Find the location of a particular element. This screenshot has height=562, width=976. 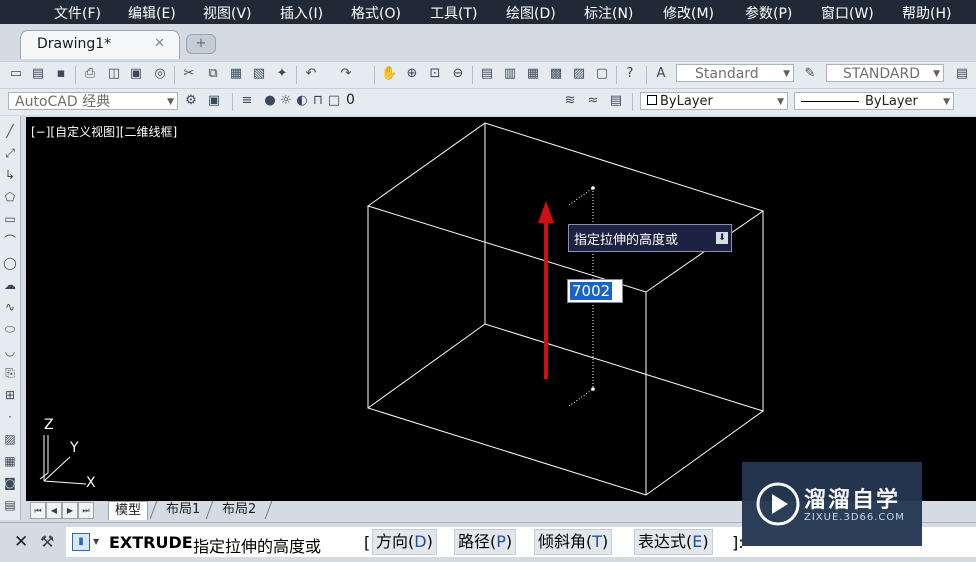

new-tab-button: + is located at coordinates (201, 44).